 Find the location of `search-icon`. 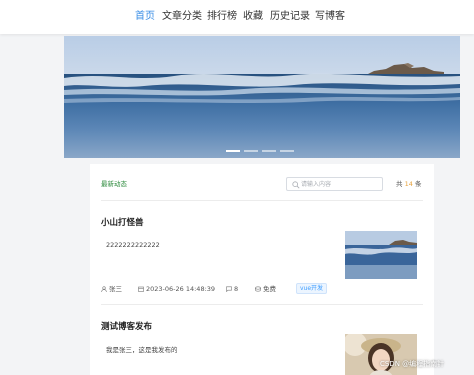

search-icon is located at coordinates (296, 185).